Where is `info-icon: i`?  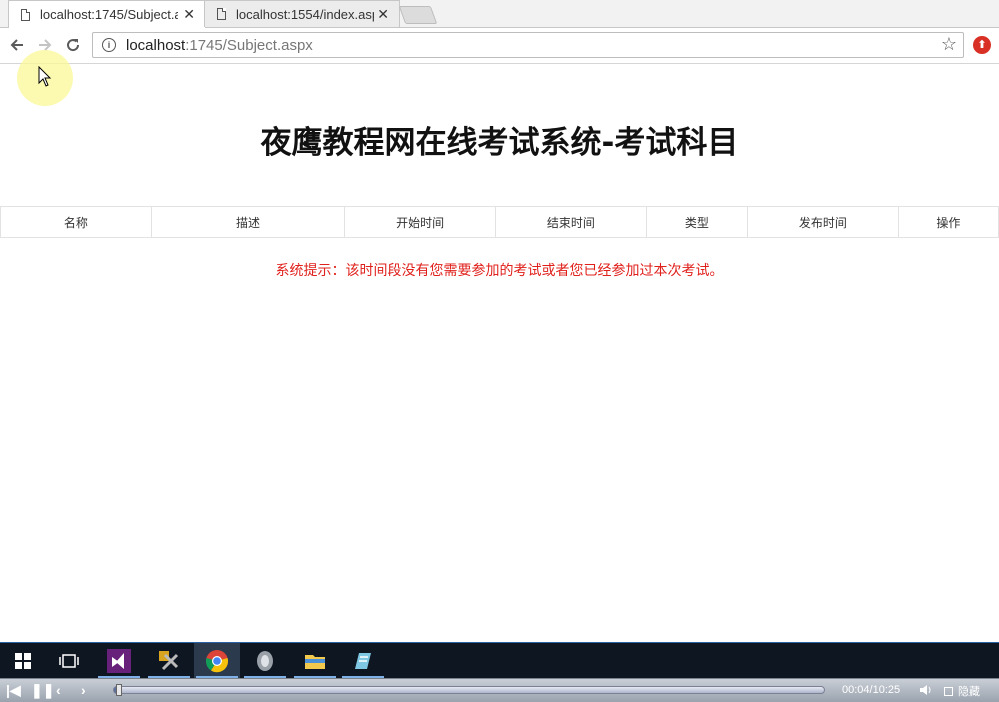
info-icon: i is located at coordinates (109, 45).